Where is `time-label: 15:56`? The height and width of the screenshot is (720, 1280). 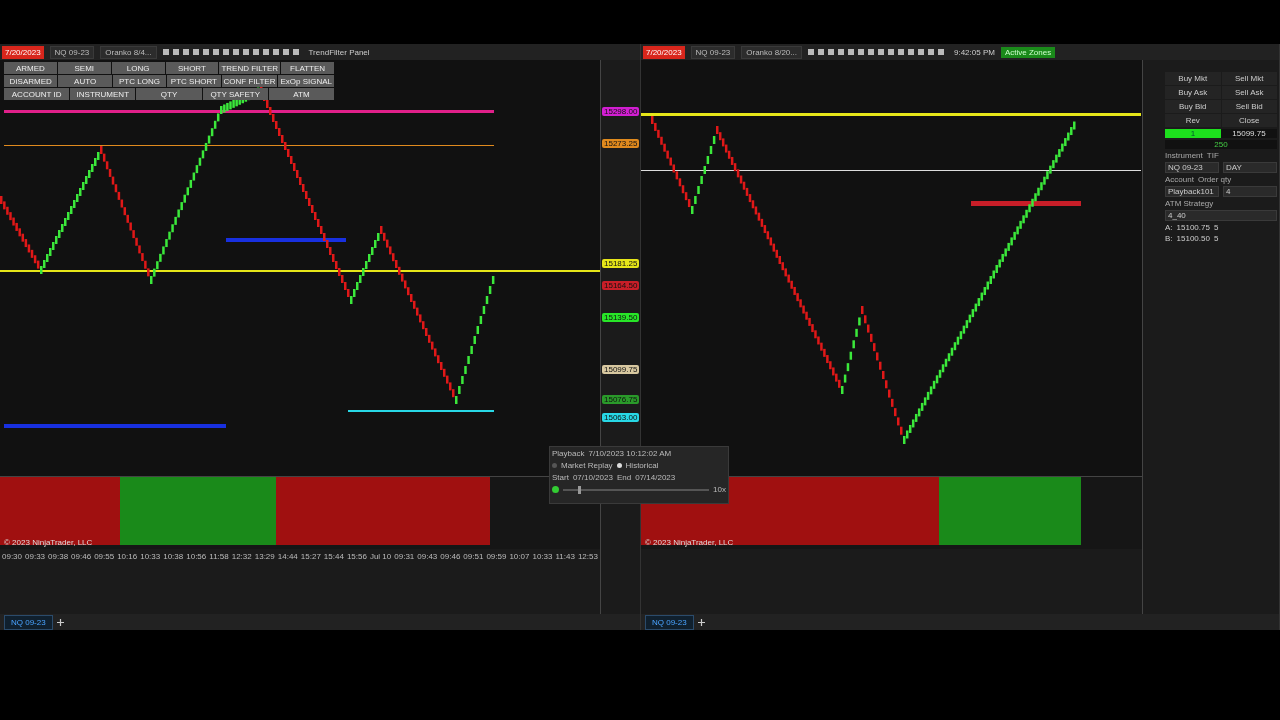
time-label: 15:56 is located at coordinates (356, 556).